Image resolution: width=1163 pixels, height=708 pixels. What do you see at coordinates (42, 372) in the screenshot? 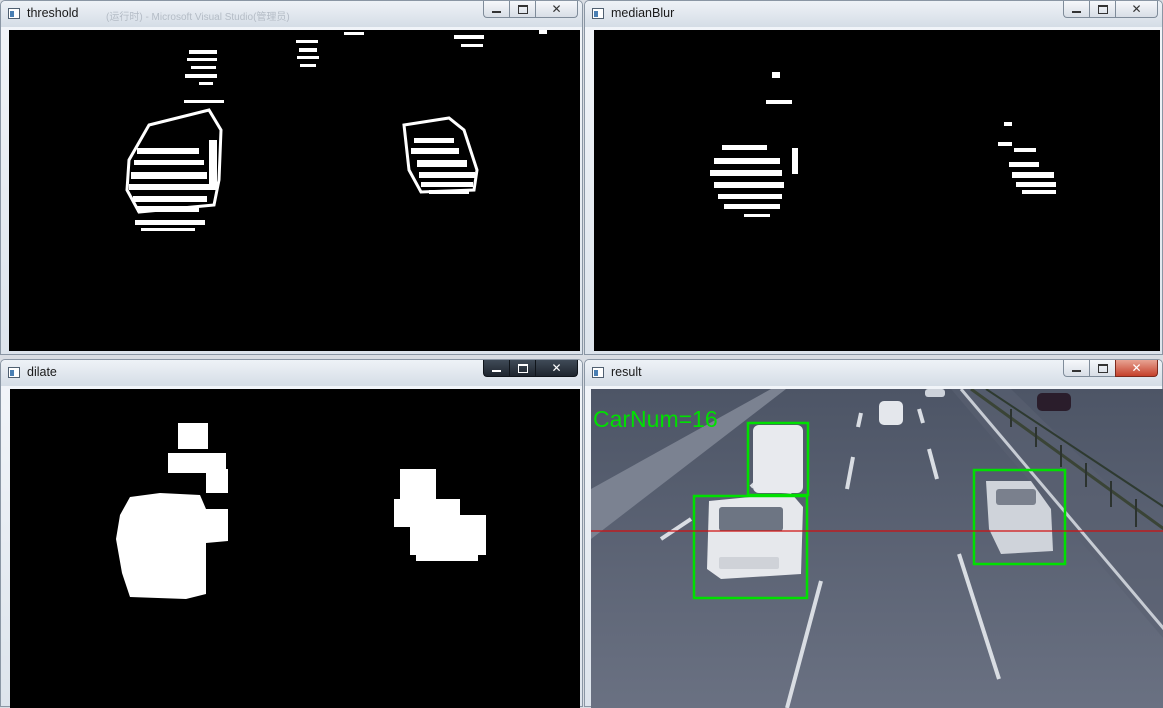
I see `window-title: dilate` at bounding box center [42, 372].